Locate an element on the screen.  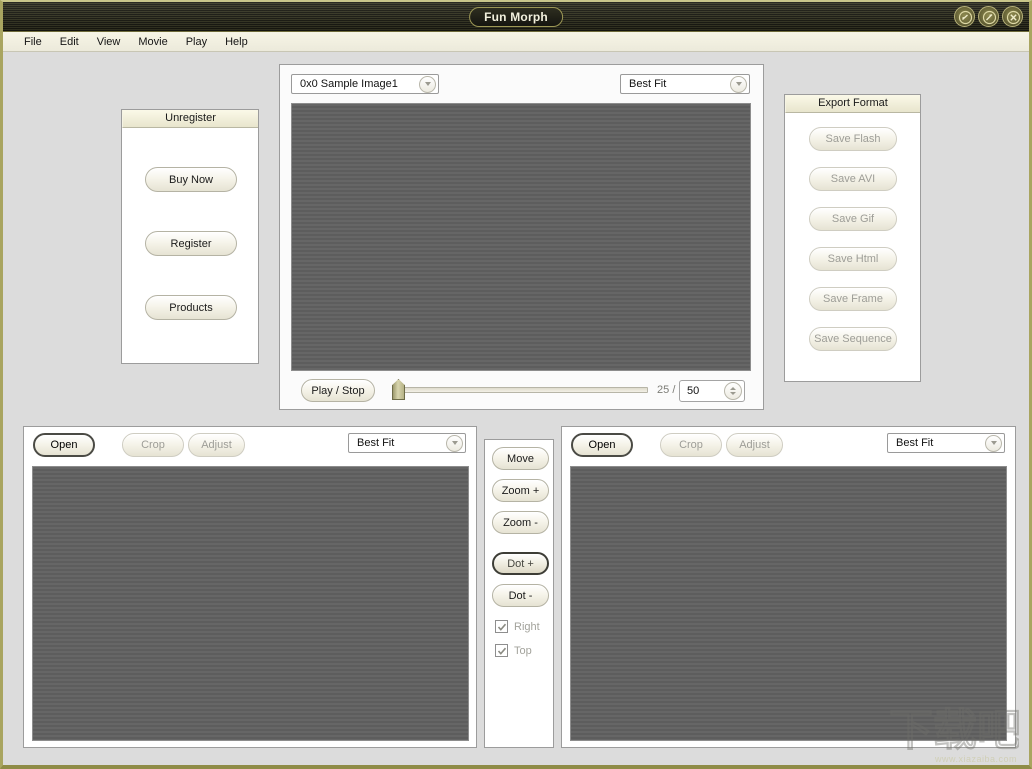
source-open-button: Open is located at coordinates (64, 445).